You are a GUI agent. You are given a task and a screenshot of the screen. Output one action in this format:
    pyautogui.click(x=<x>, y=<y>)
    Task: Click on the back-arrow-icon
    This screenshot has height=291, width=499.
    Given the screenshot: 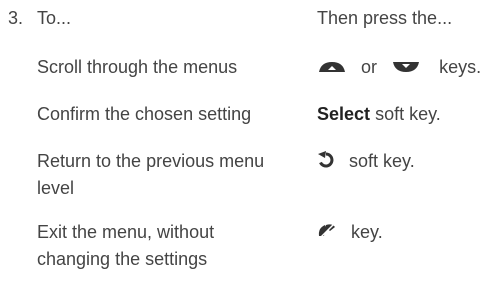 What is the action you would take?
    pyautogui.click(x=326, y=162)
    